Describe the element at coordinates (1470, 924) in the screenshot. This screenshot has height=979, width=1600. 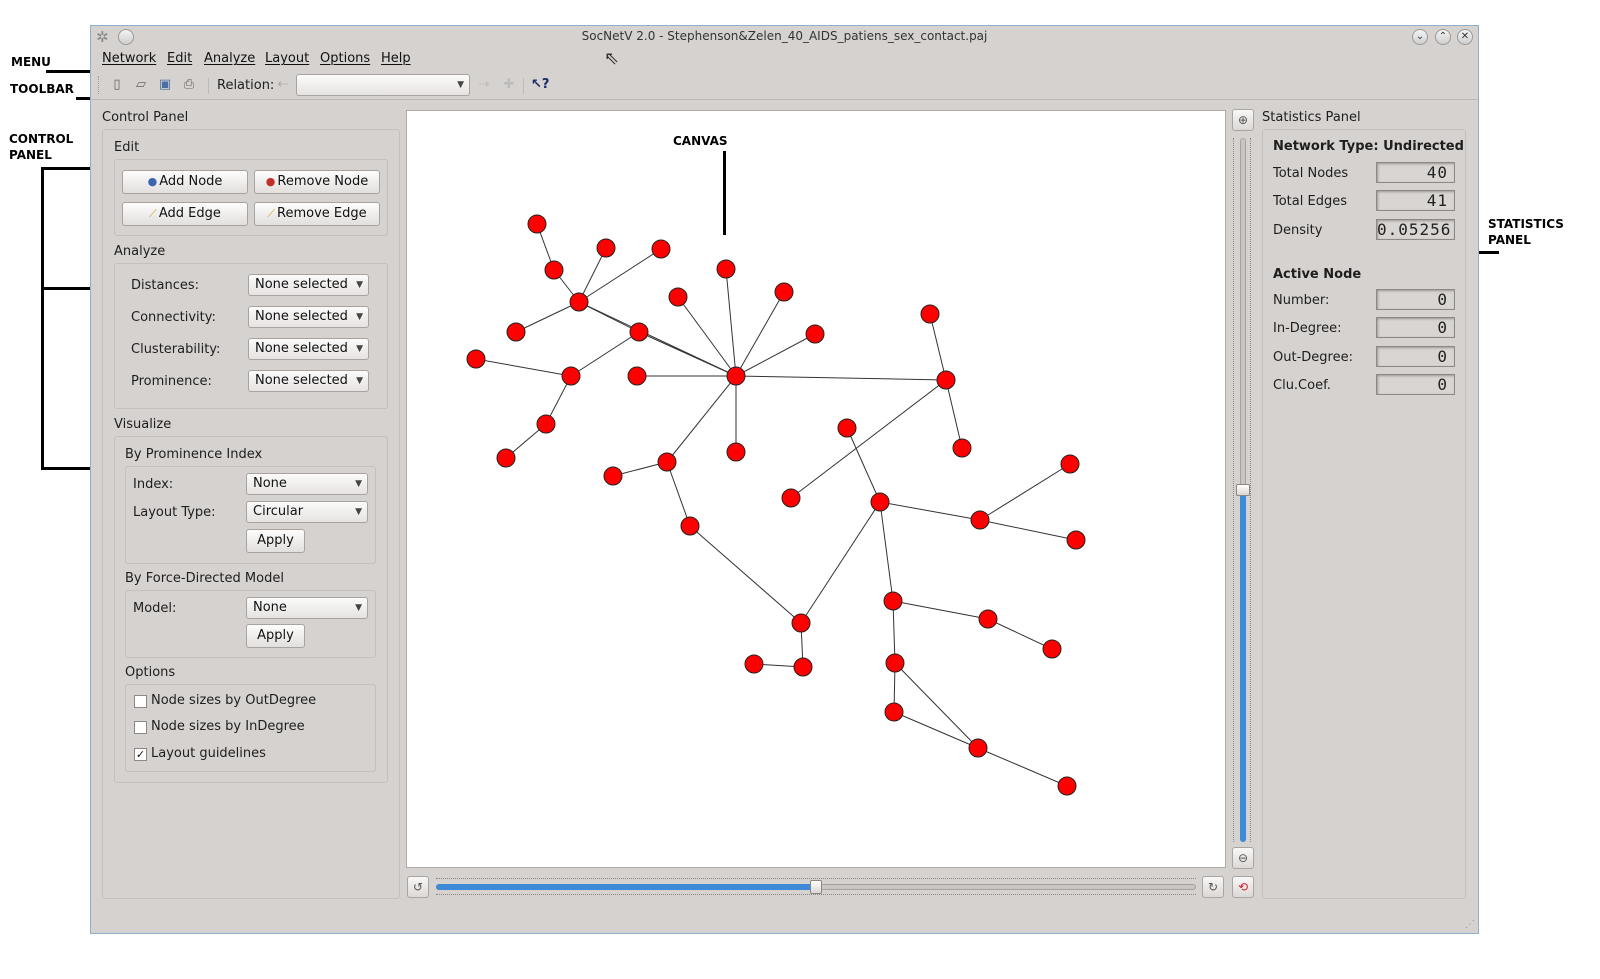
I see `resize-grip-icon: ⋰` at that location.